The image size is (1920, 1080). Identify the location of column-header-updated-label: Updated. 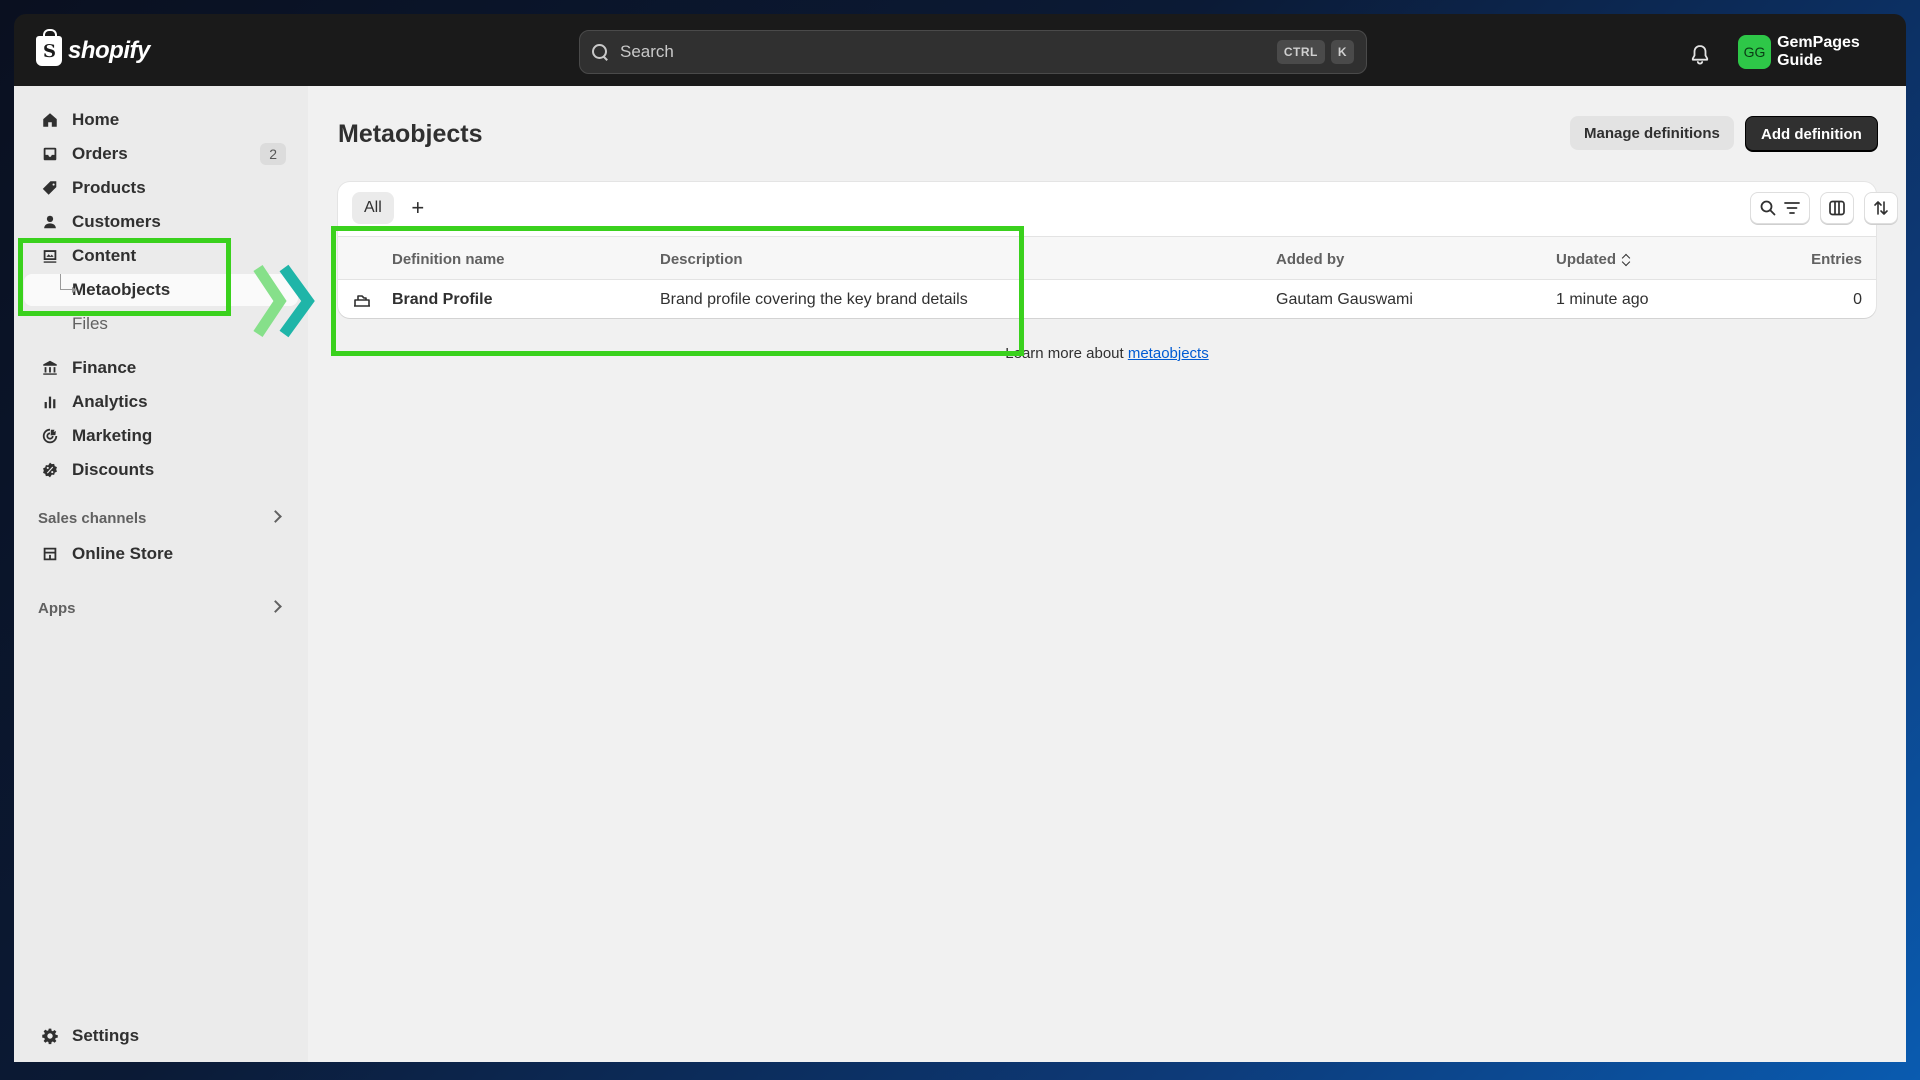
(1586, 259).